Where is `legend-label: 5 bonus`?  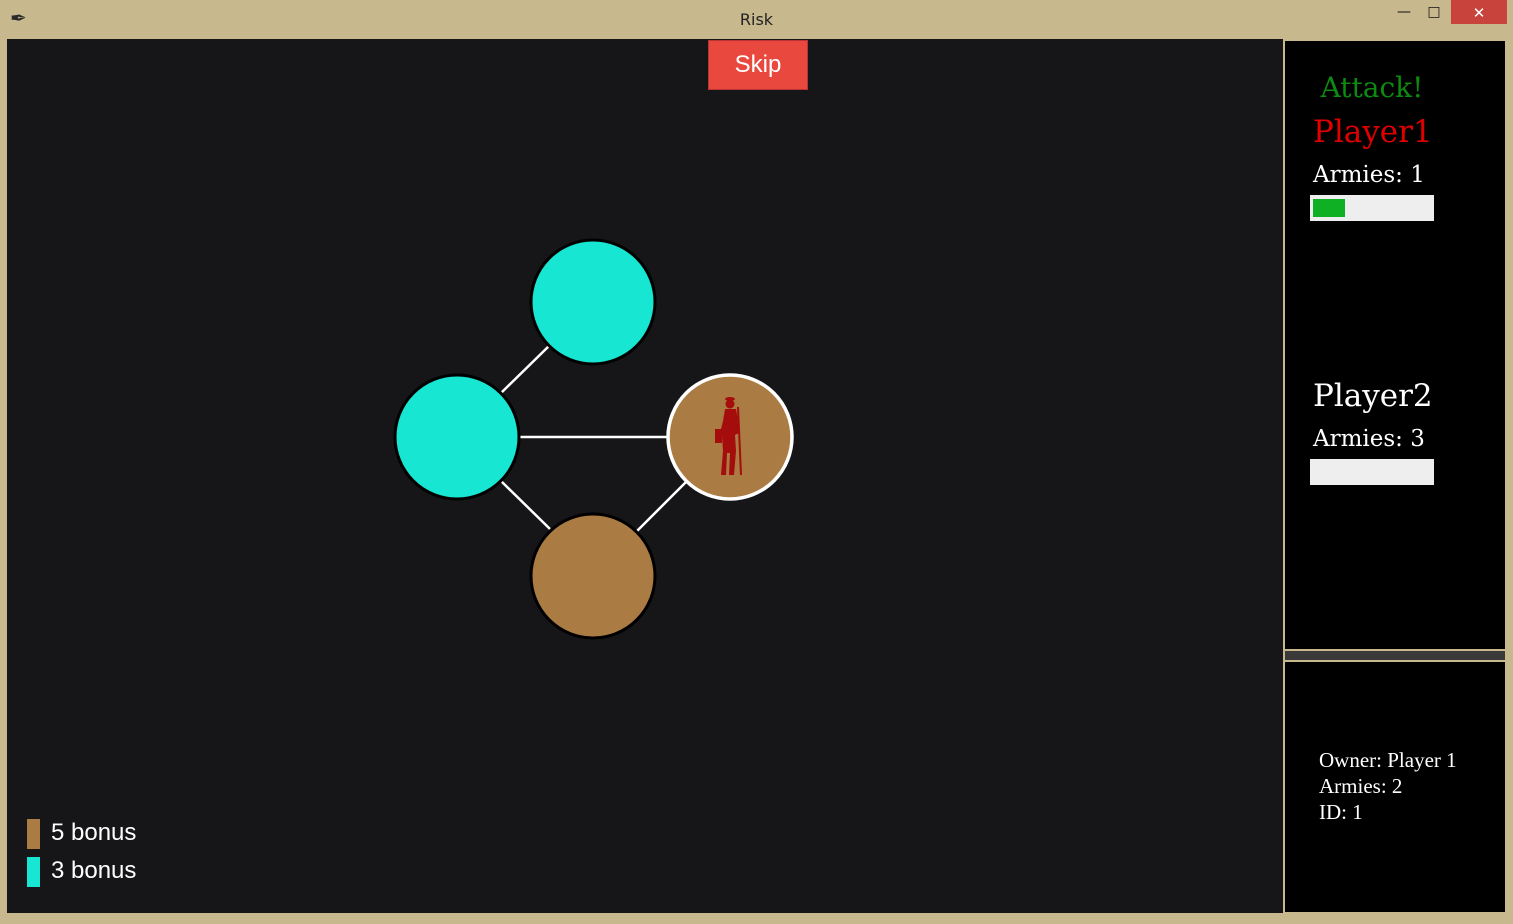
legend-label: 5 bonus is located at coordinates (94, 832).